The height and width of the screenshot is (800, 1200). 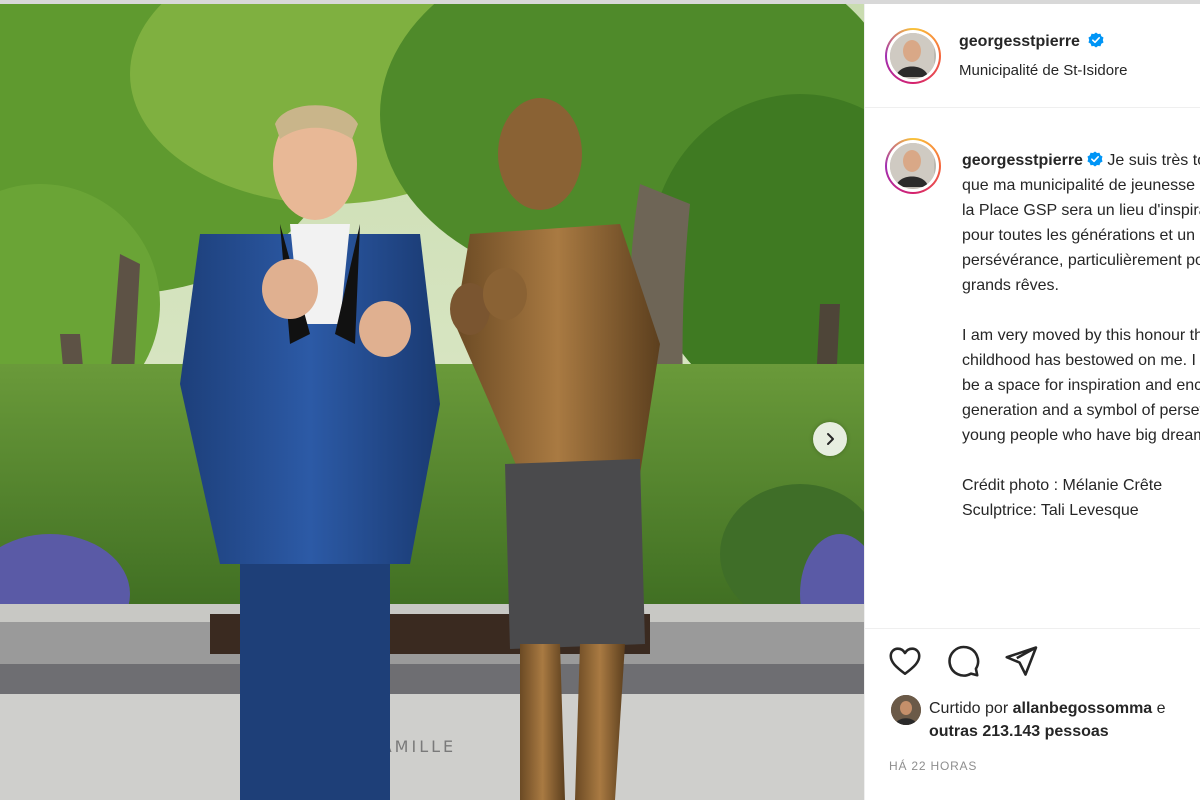 What do you see at coordinates (971, 708) in the screenshot?
I see `likes-prefix: Curtido por` at bounding box center [971, 708].